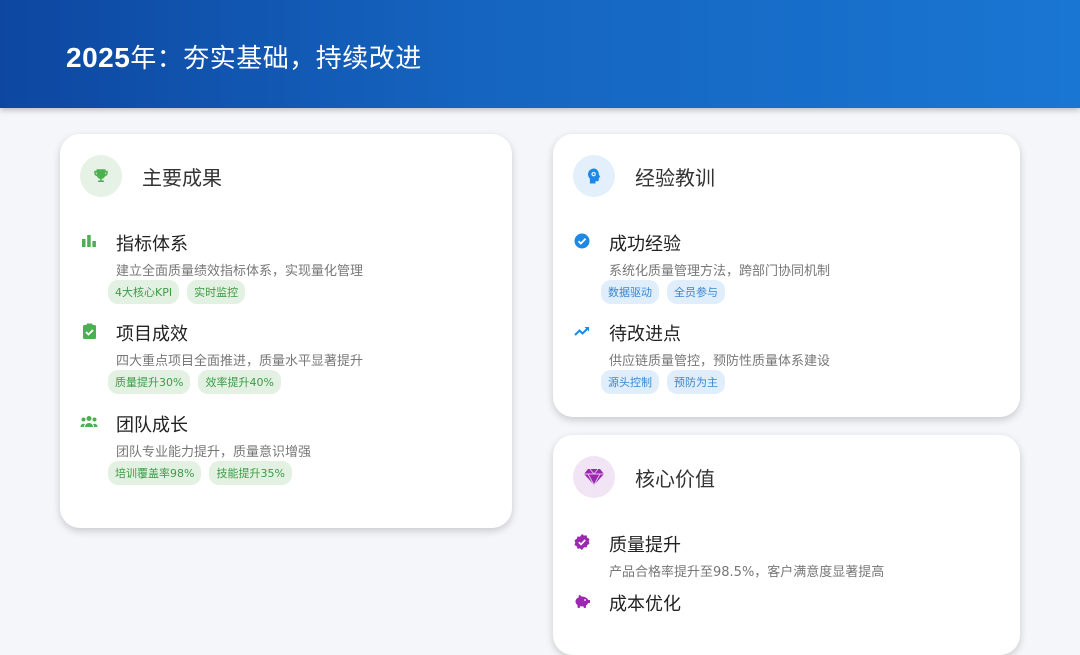 This screenshot has width=1080, height=655. Describe the element at coordinates (182, 177) in the screenshot. I see `achievements-title: 主要成果` at that location.